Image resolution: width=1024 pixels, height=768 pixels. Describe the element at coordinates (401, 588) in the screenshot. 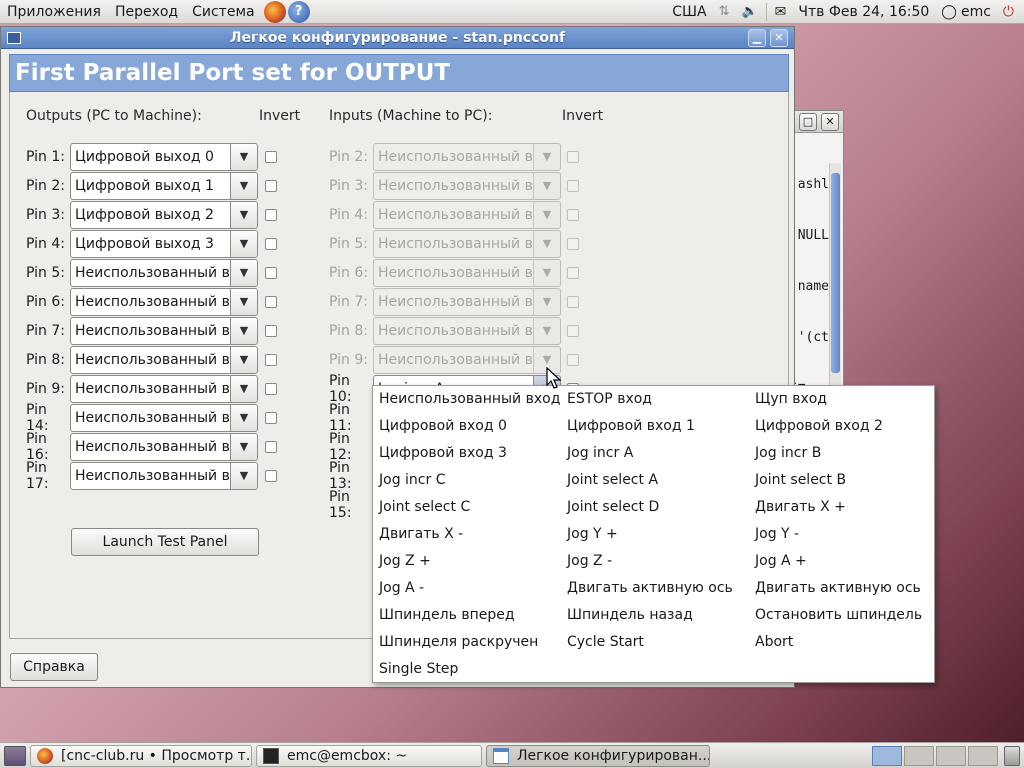

I see `dropdown-option: Jog A -` at that location.